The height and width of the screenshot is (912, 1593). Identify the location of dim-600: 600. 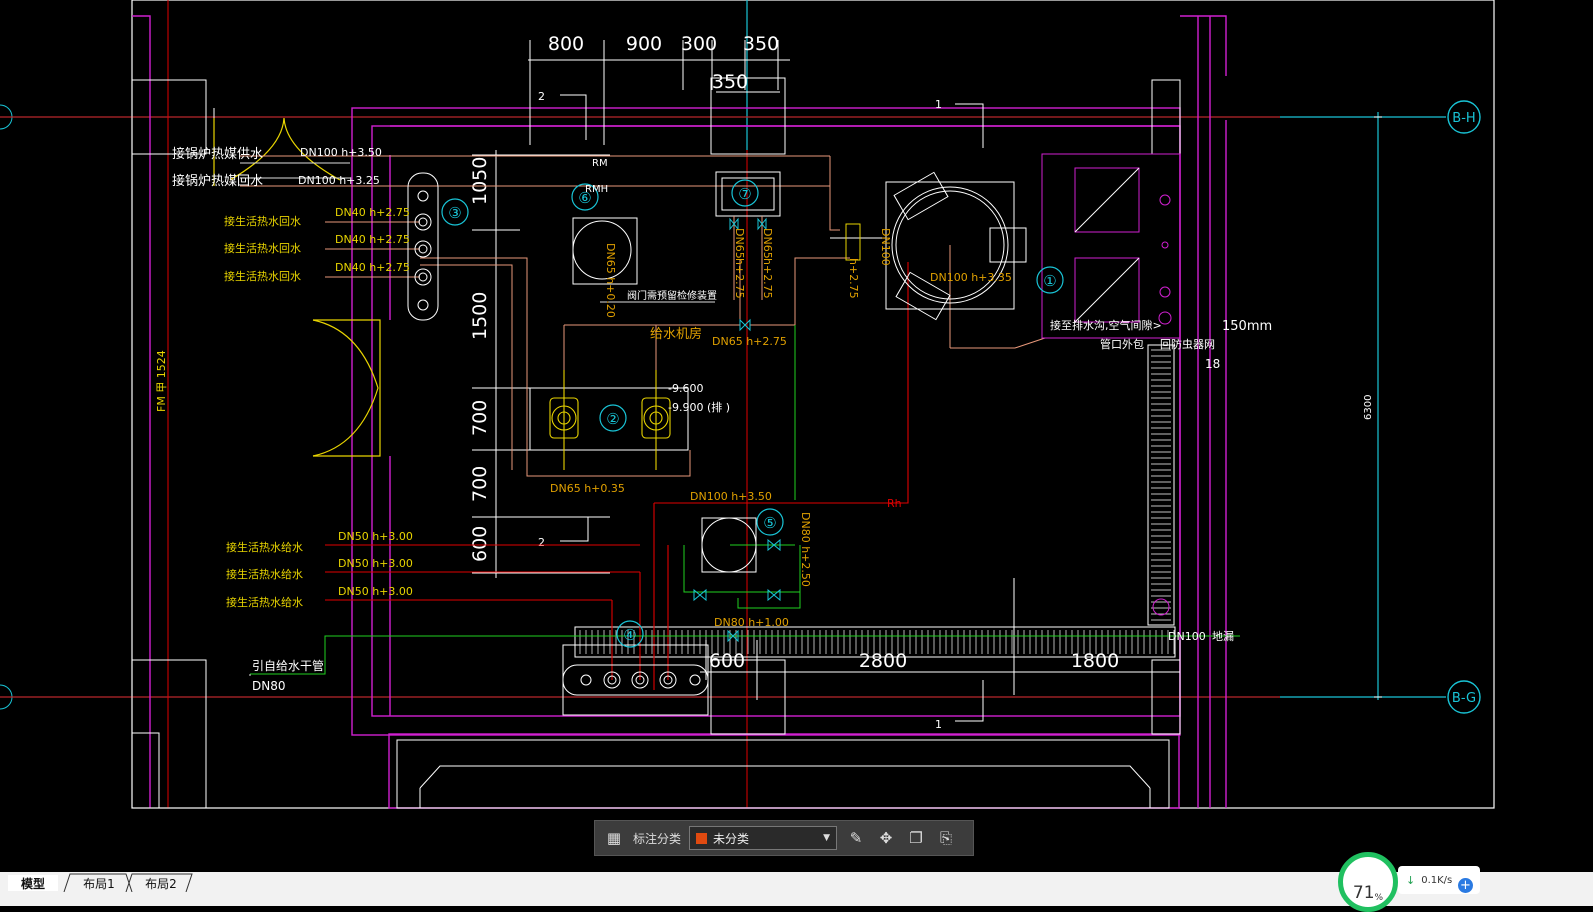
(480, 544).